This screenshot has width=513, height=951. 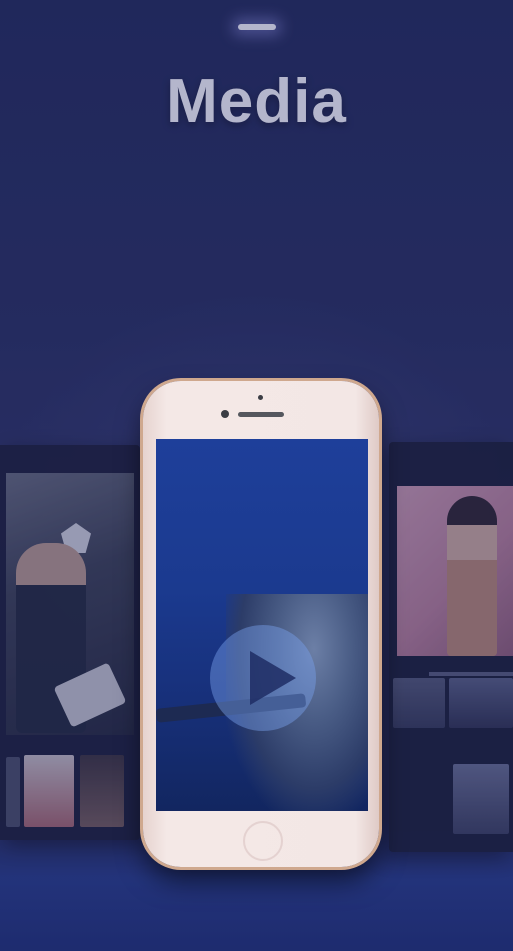 I want to click on person-figure, so click(x=472, y=576).